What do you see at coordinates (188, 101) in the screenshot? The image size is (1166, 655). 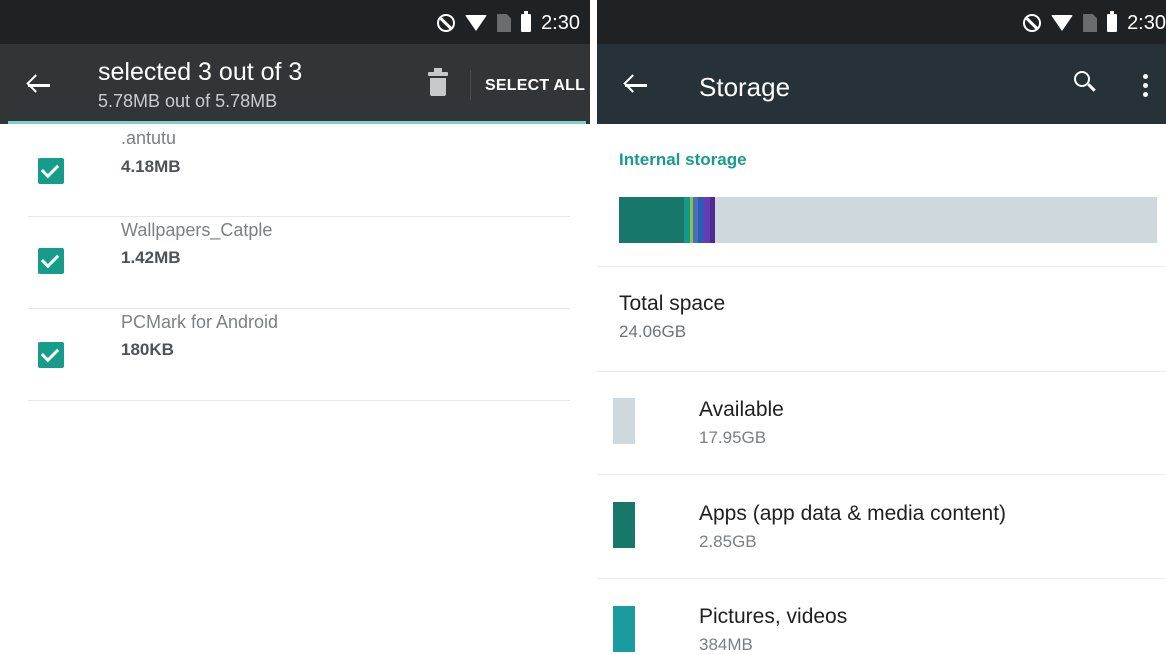 I see `selection-subtitle: 5.78MB out of 5.78MB` at bounding box center [188, 101].